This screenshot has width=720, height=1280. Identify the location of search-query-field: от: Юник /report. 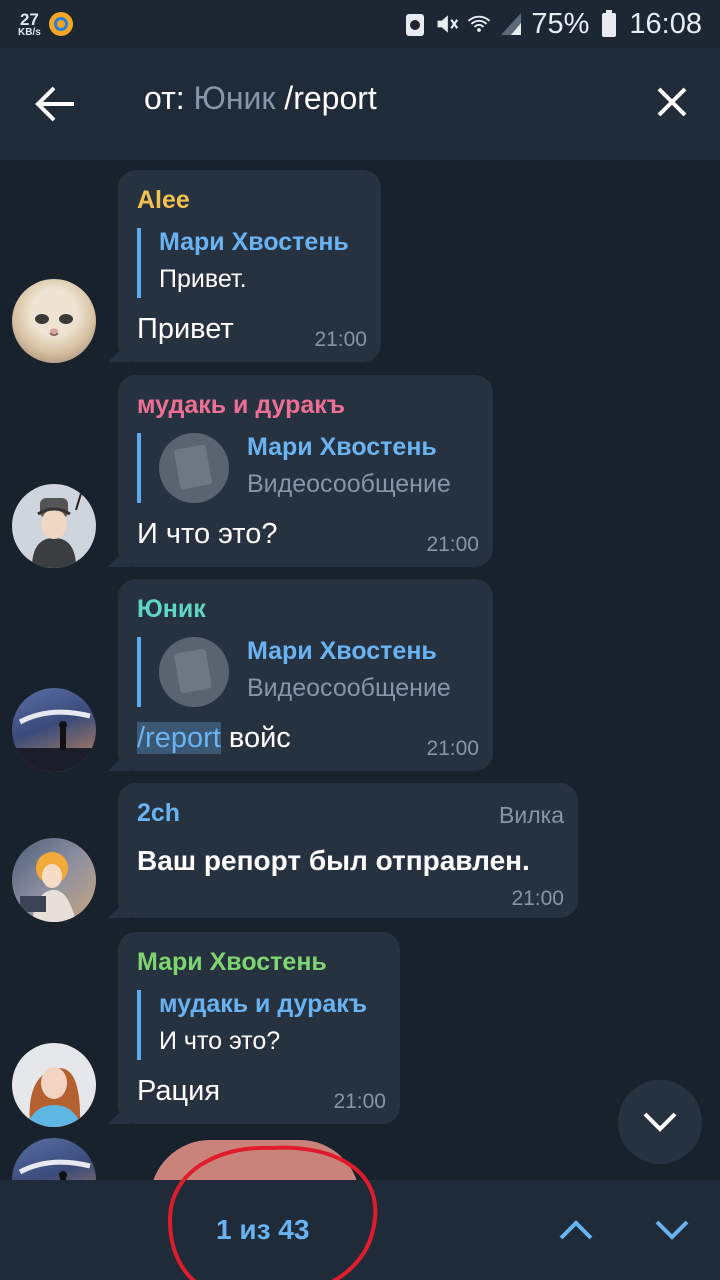
(260, 98).